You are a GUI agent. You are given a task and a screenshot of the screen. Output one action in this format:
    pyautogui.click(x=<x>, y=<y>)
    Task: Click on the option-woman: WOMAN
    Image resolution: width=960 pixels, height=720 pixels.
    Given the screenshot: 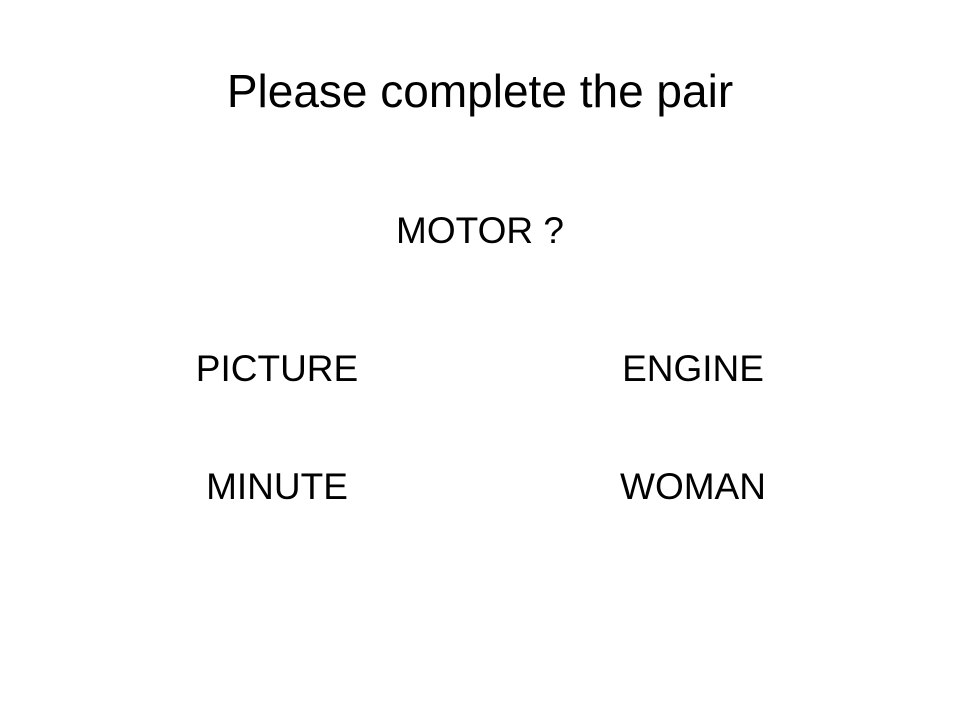 What is the action you would take?
    pyautogui.click(x=693, y=487)
    